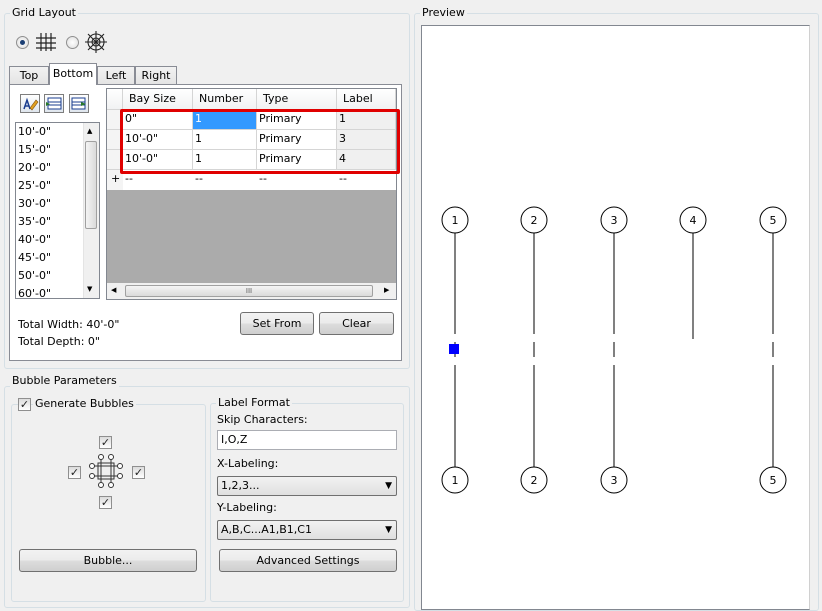  What do you see at coordinates (73, 74) in the screenshot?
I see `tab-bottom: Bottom` at bounding box center [73, 74].